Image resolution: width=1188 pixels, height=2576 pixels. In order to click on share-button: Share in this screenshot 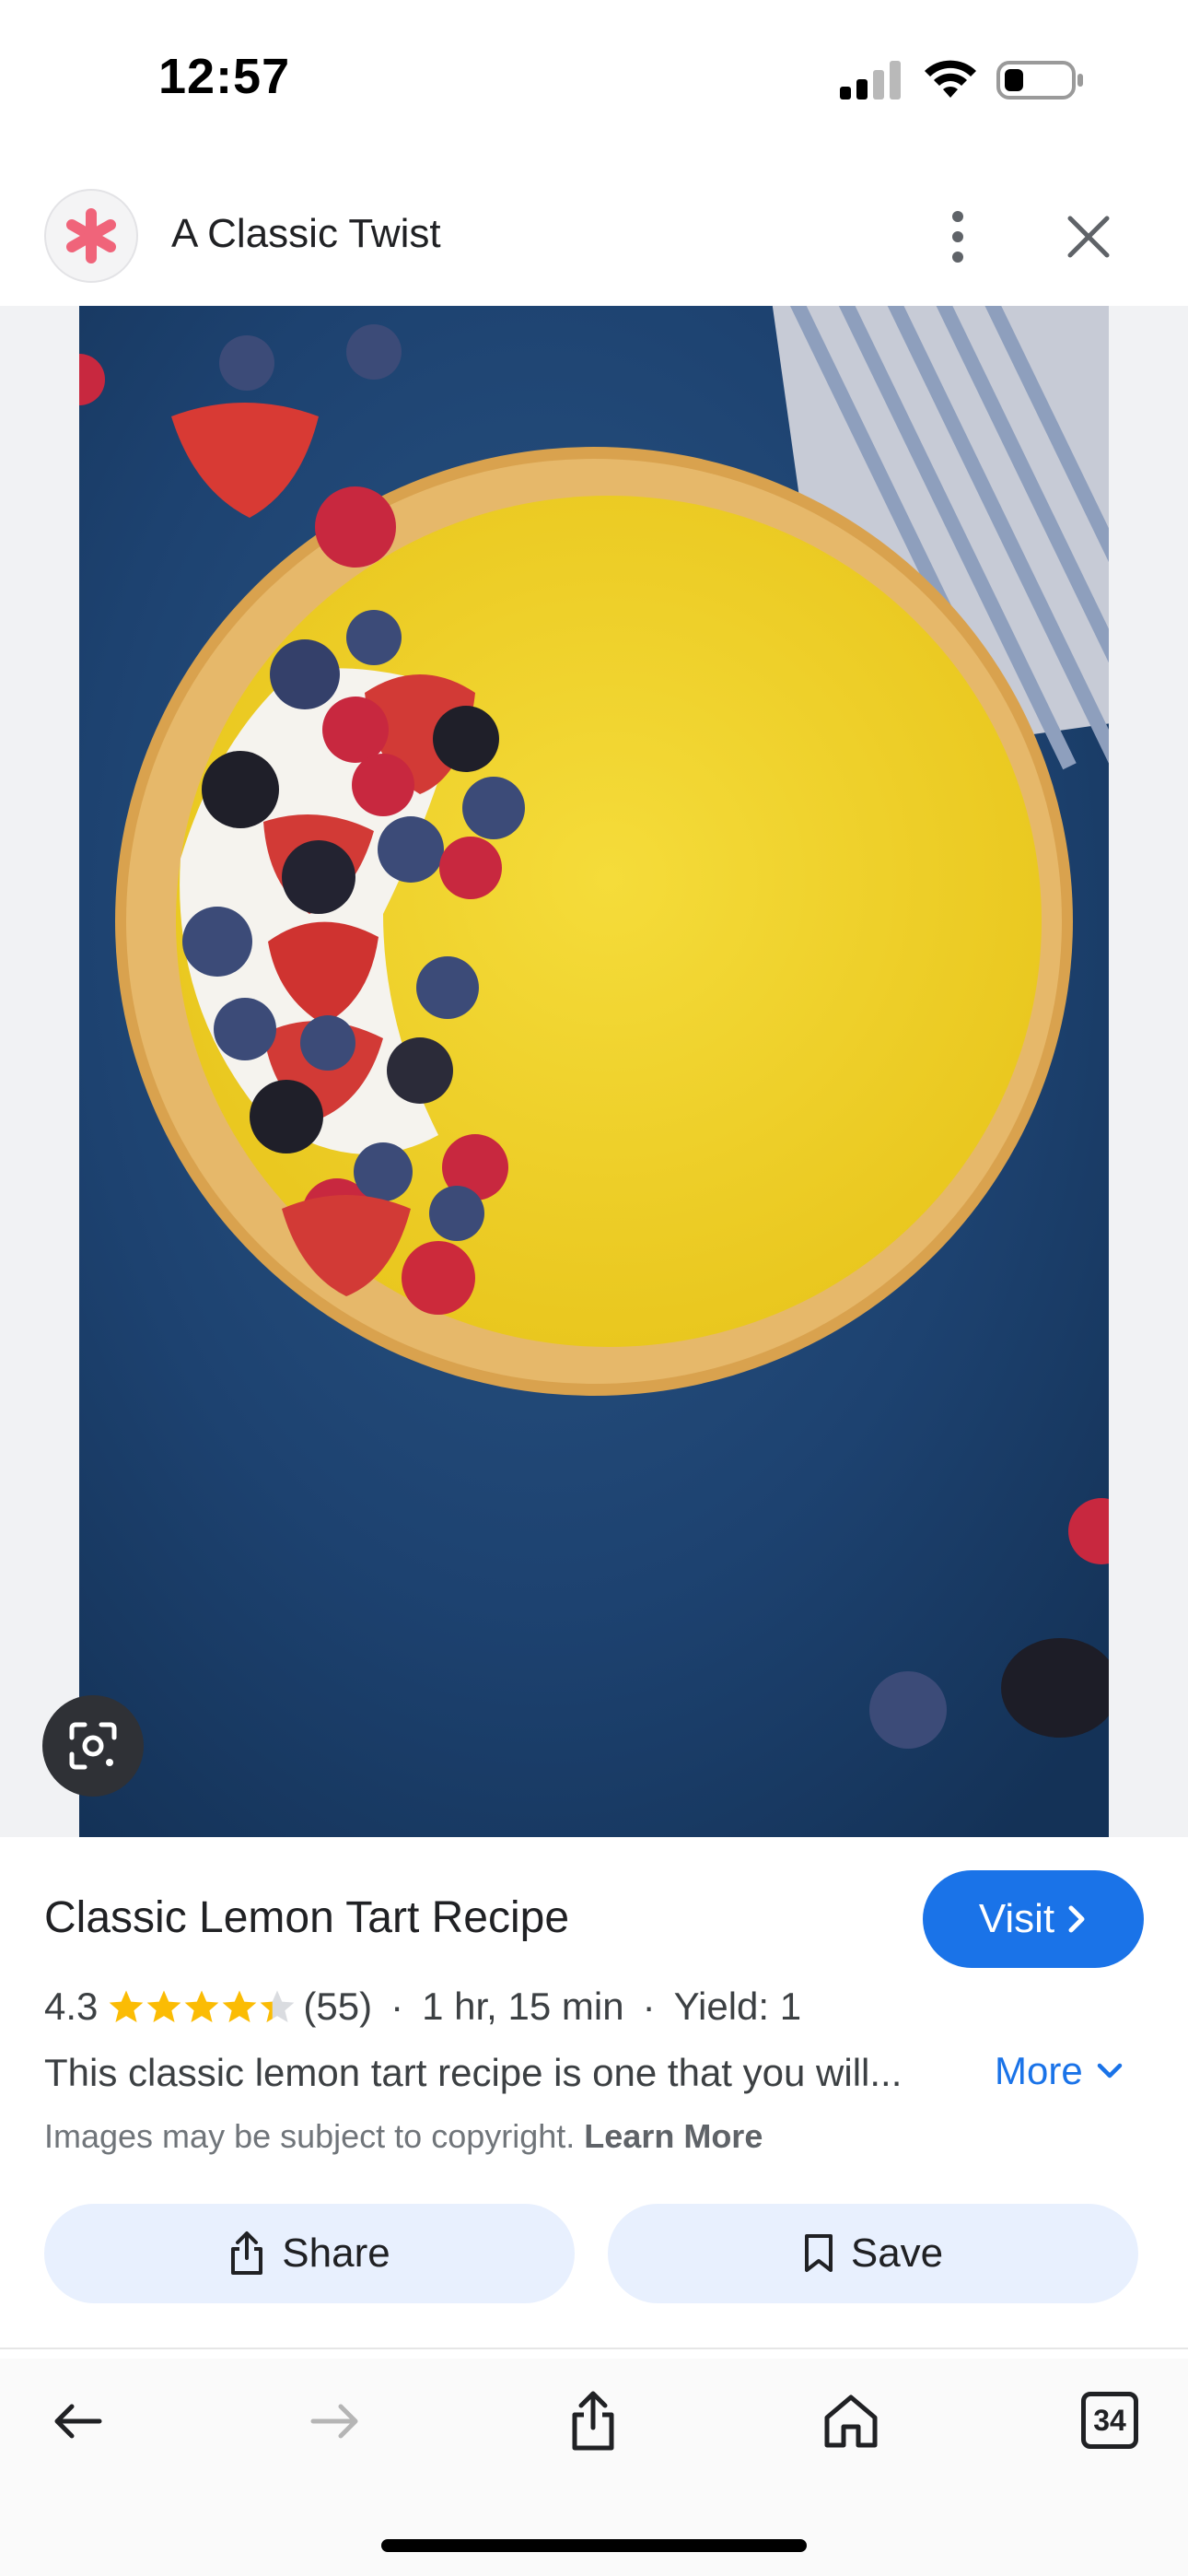, I will do `click(309, 2253)`.